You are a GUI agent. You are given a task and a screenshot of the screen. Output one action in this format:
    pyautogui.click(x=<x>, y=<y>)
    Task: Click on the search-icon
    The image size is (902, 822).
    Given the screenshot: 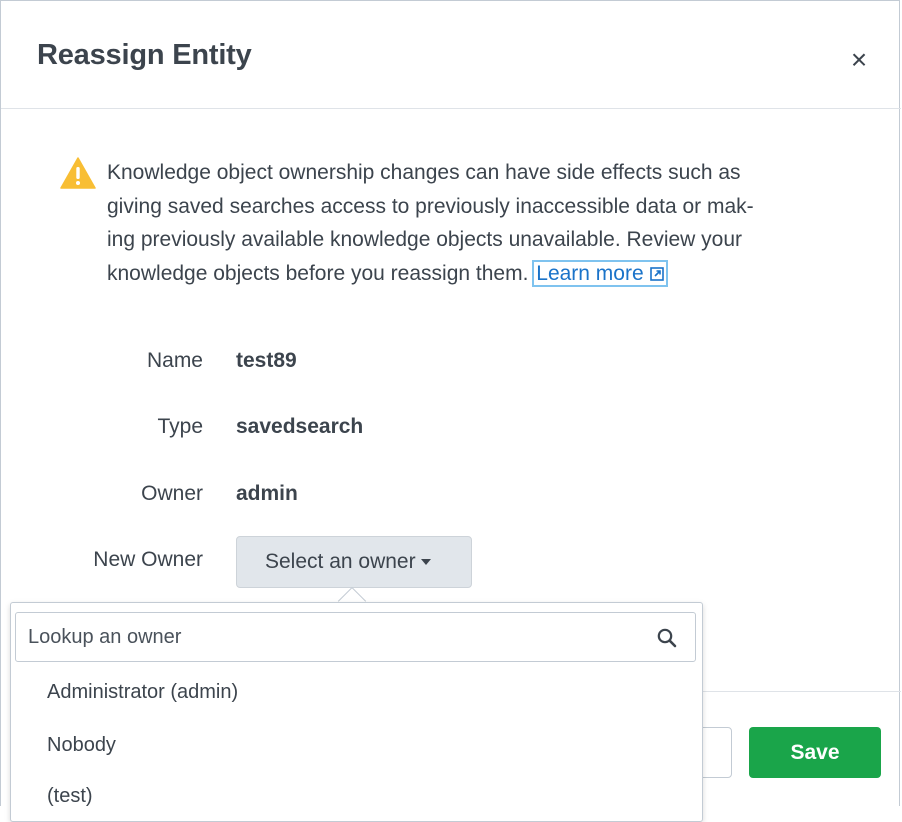 What is the action you would take?
    pyautogui.click(x=667, y=638)
    